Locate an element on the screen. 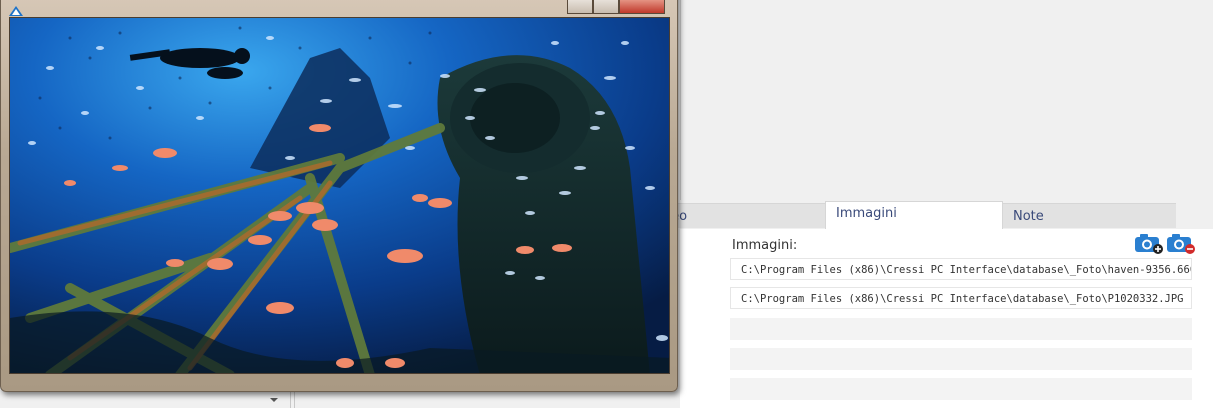  maximize-button is located at coordinates (606, 7).